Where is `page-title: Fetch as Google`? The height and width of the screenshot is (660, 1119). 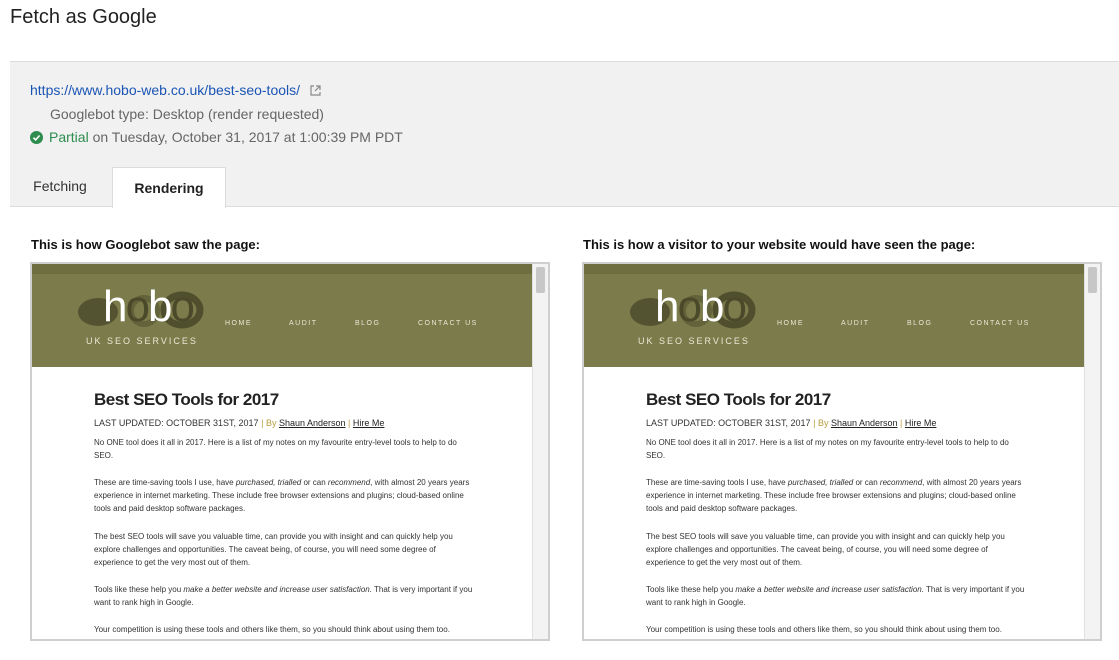
page-title: Fetch as Google is located at coordinates (83, 17).